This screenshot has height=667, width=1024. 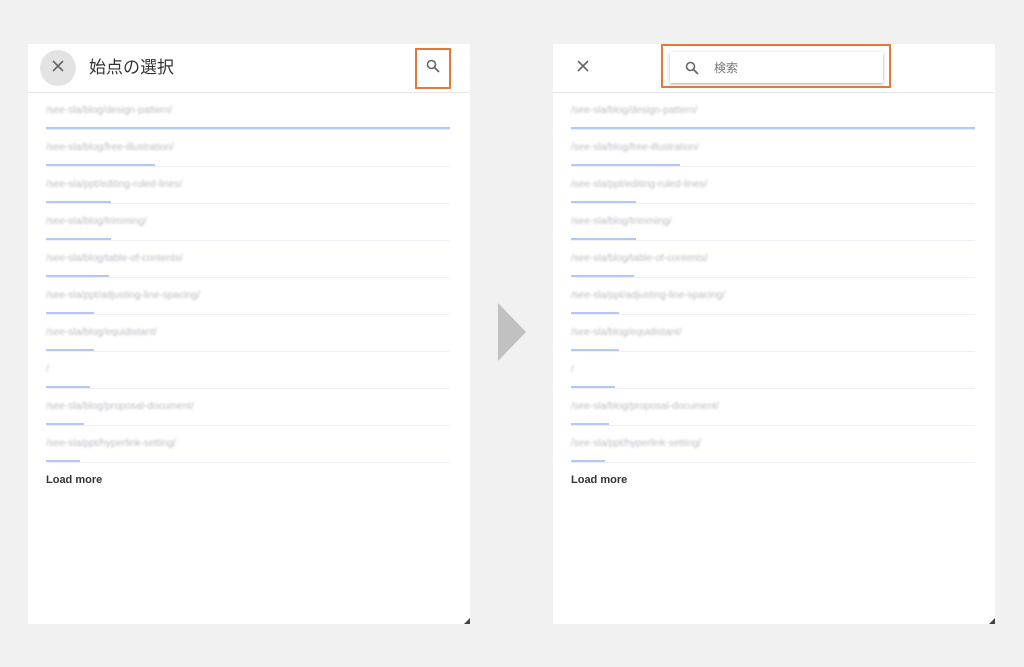 What do you see at coordinates (249, 68) in the screenshot?
I see `dialog-header: 始点の選択` at bounding box center [249, 68].